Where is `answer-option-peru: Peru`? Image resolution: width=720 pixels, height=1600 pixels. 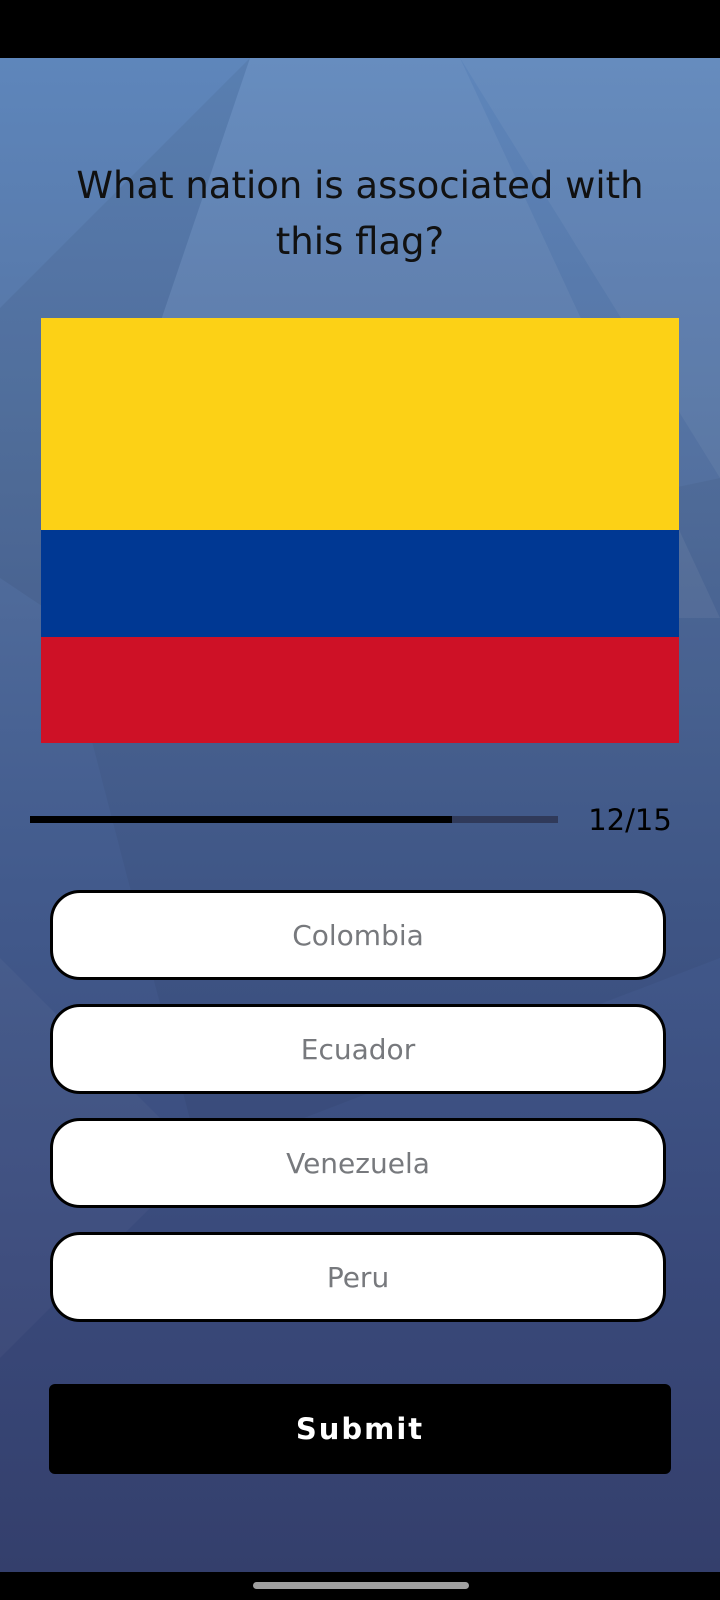
answer-option-peru: Peru is located at coordinates (358, 1277).